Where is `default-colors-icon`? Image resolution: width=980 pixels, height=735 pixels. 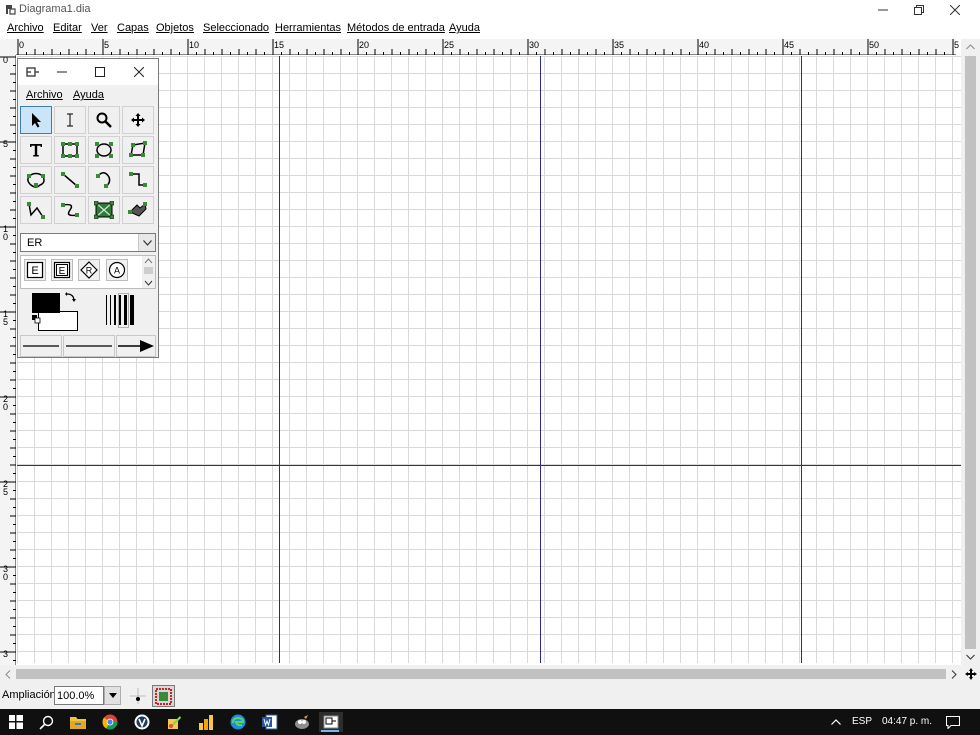
default-colors-icon is located at coordinates (37, 320).